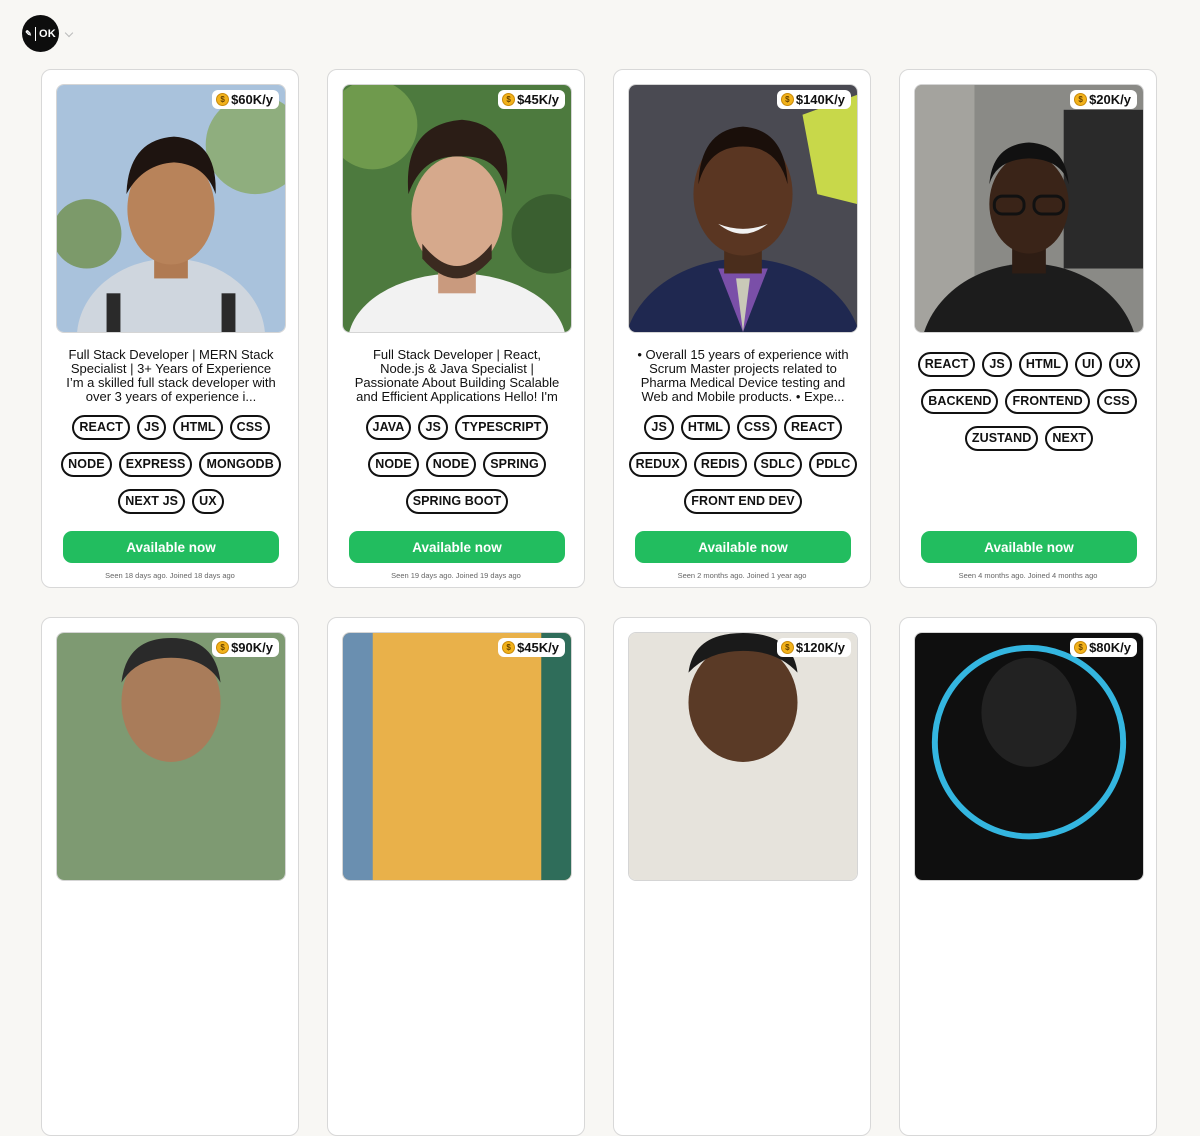 This screenshot has width=1200, height=1136. I want to click on chevron-down-icon, so click(69, 33).